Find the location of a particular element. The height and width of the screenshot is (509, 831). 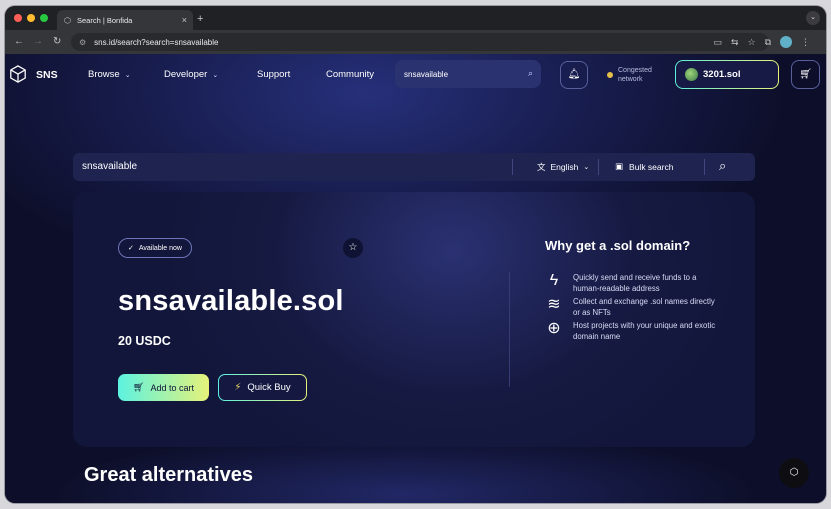

network-status-dot is located at coordinates (610, 75).